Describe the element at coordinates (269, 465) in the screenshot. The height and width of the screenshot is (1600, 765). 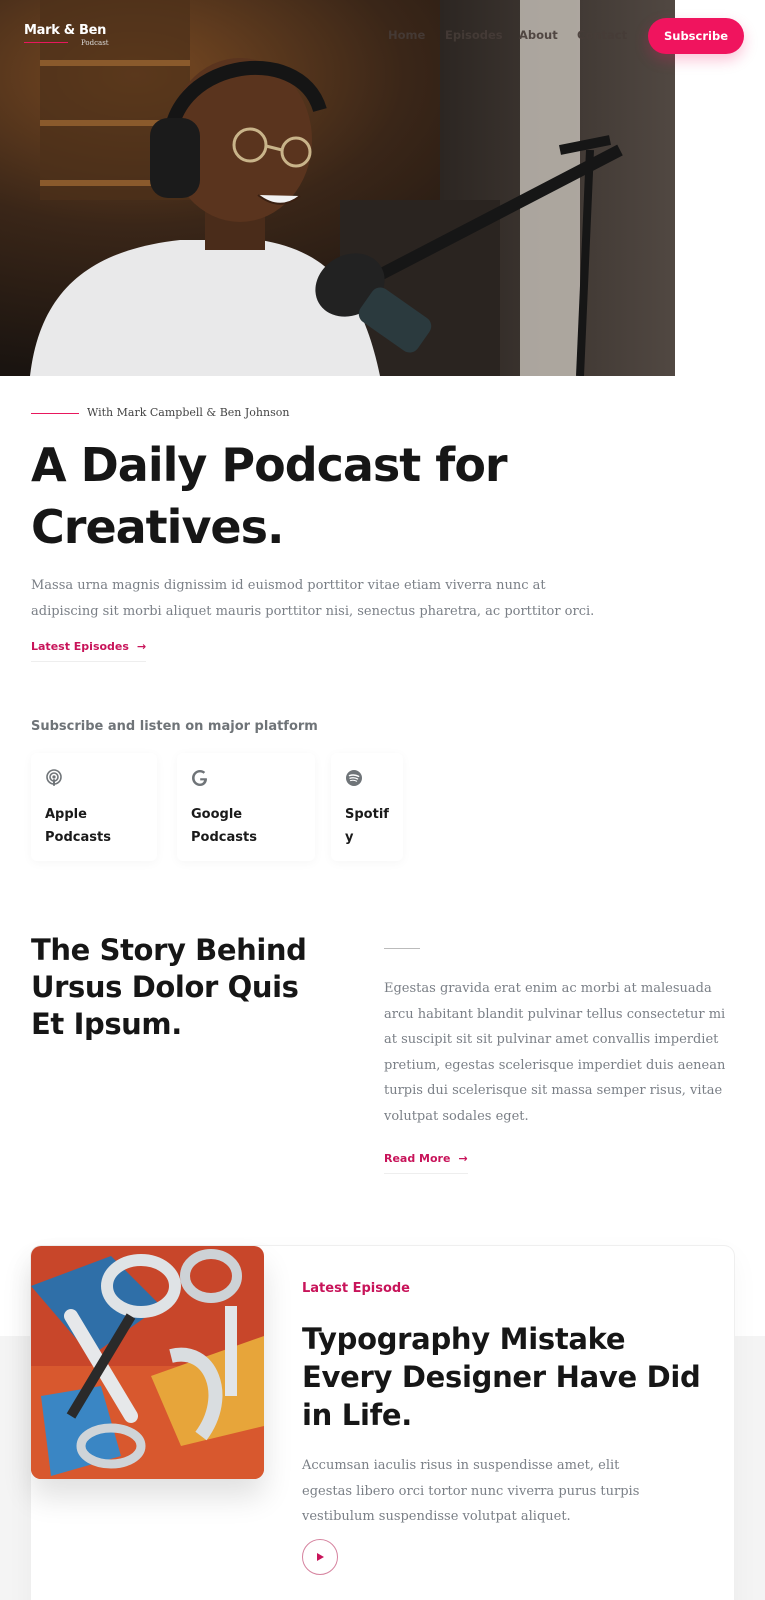
I see `page-title-line1: A Daily Podcast for` at that location.